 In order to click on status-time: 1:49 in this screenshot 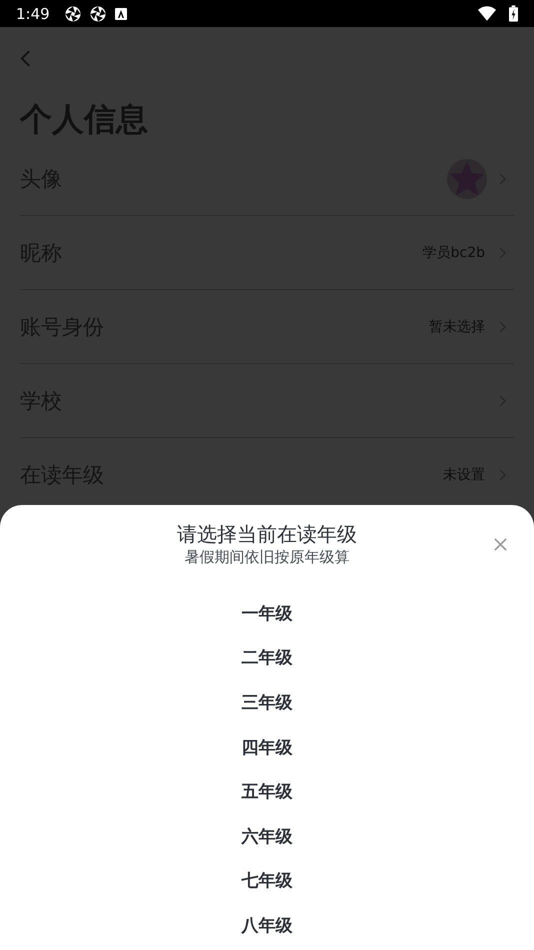, I will do `click(33, 13)`.